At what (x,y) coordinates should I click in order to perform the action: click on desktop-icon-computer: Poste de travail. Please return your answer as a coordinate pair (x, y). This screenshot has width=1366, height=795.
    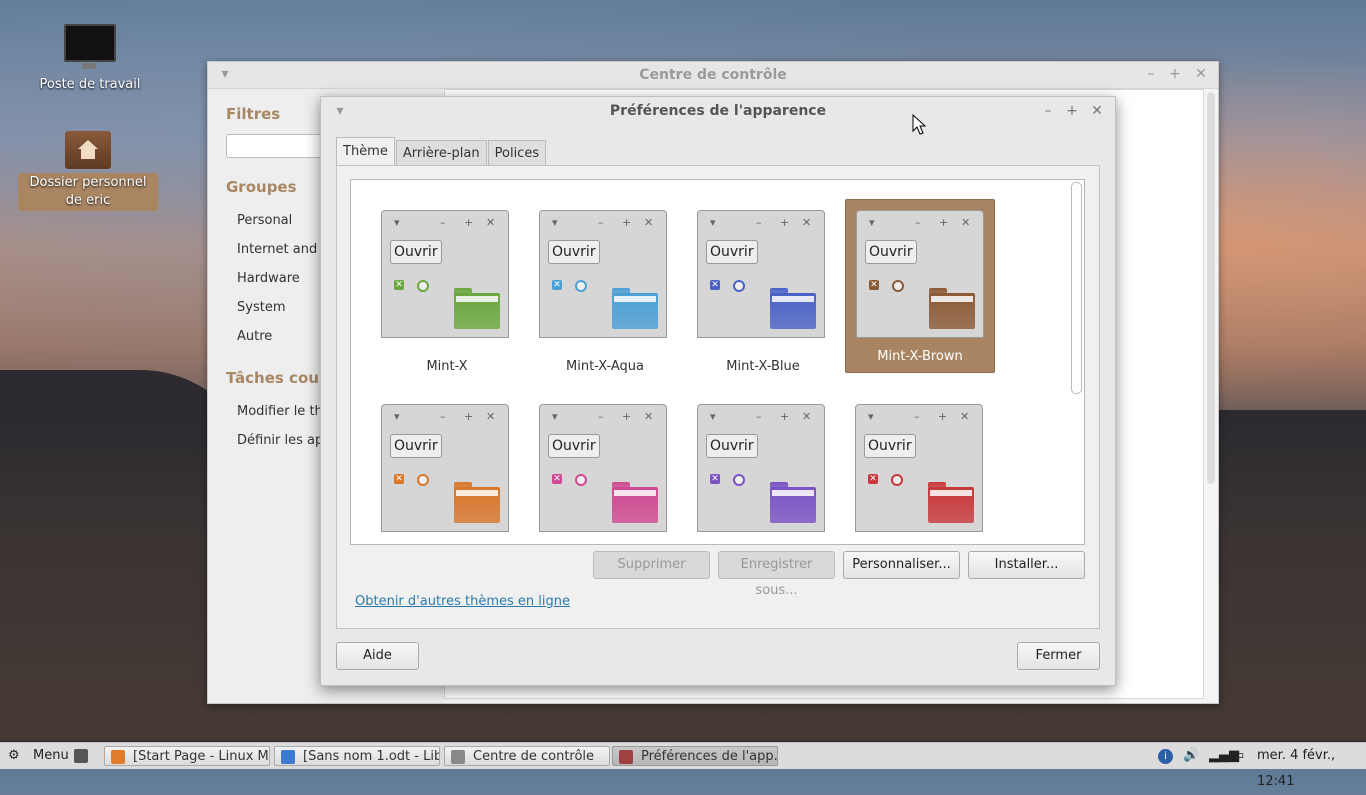
    Looking at the image, I should click on (90, 59).